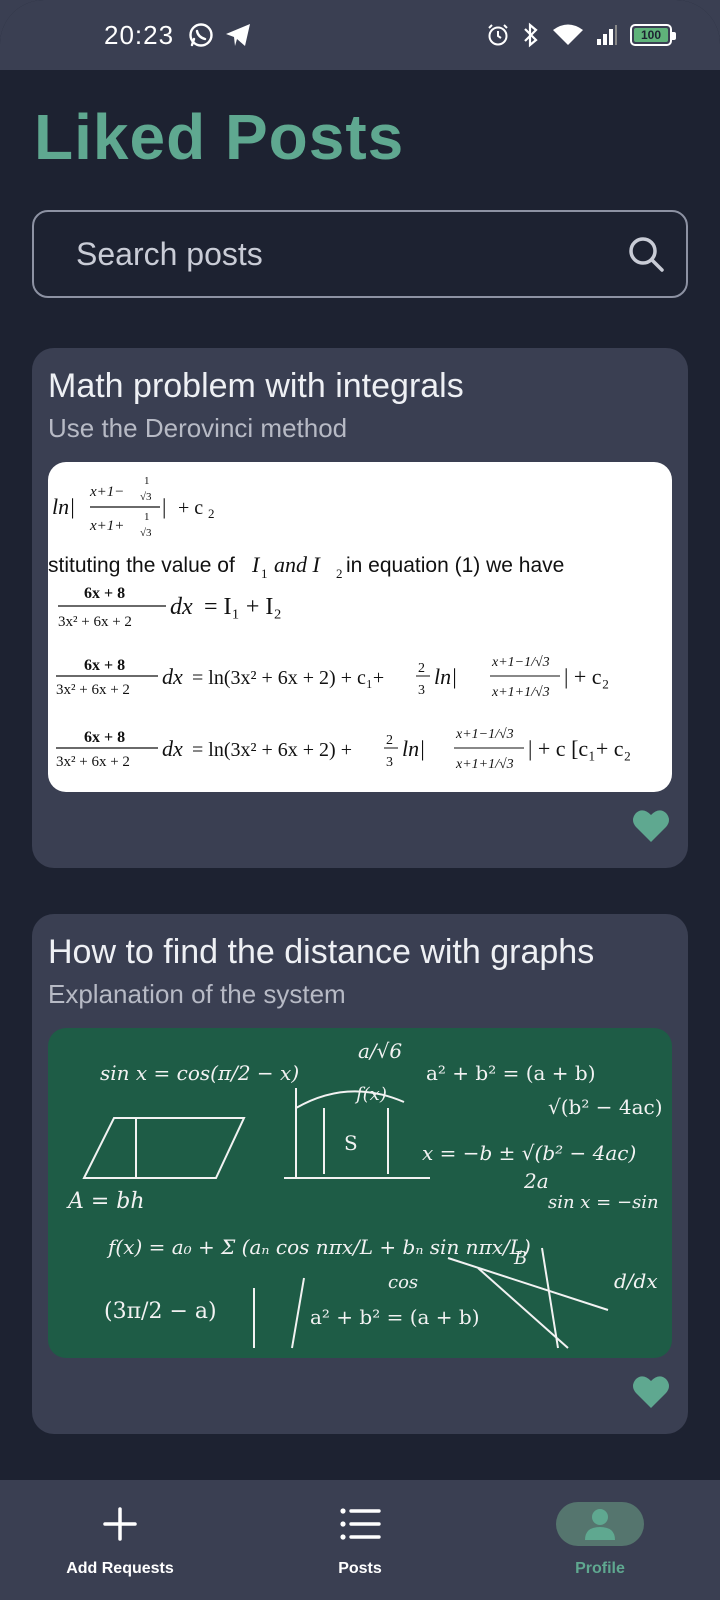 This screenshot has height=1600, width=720. What do you see at coordinates (351, 1143) in the screenshot?
I see `svg-text: S` at bounding box center [351, 1143].